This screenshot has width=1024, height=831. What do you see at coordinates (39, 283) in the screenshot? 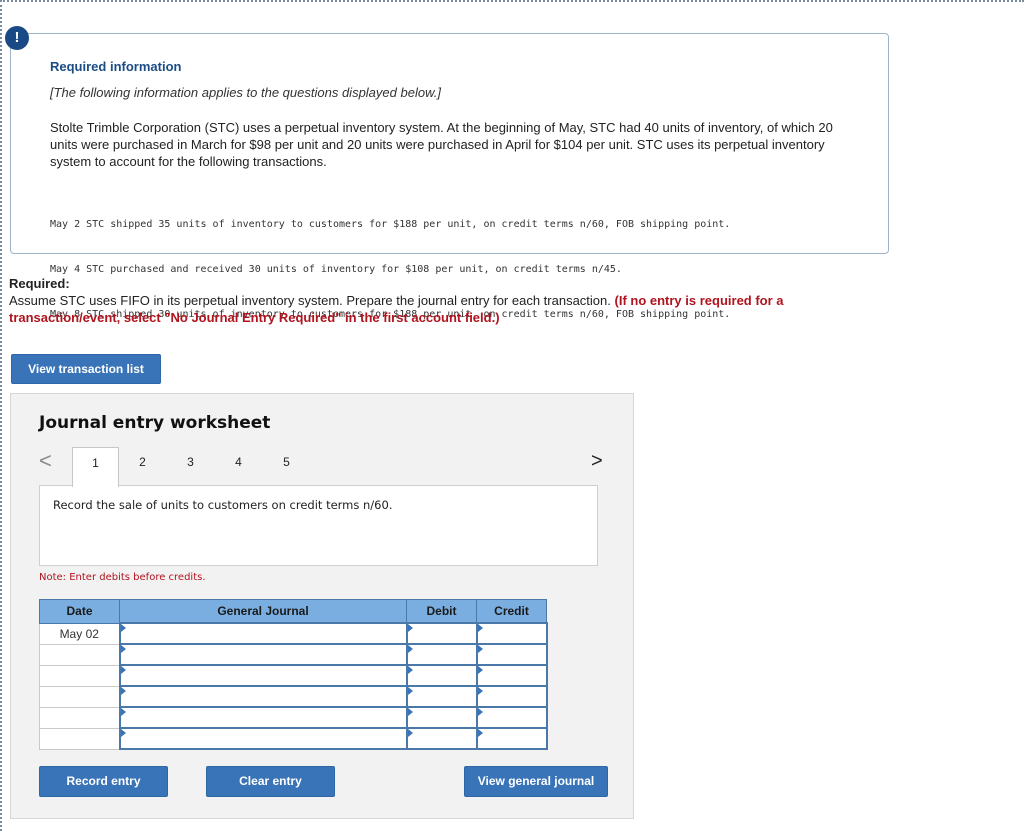
I see `required-heading: Required:` at bounding box center [39, 283].